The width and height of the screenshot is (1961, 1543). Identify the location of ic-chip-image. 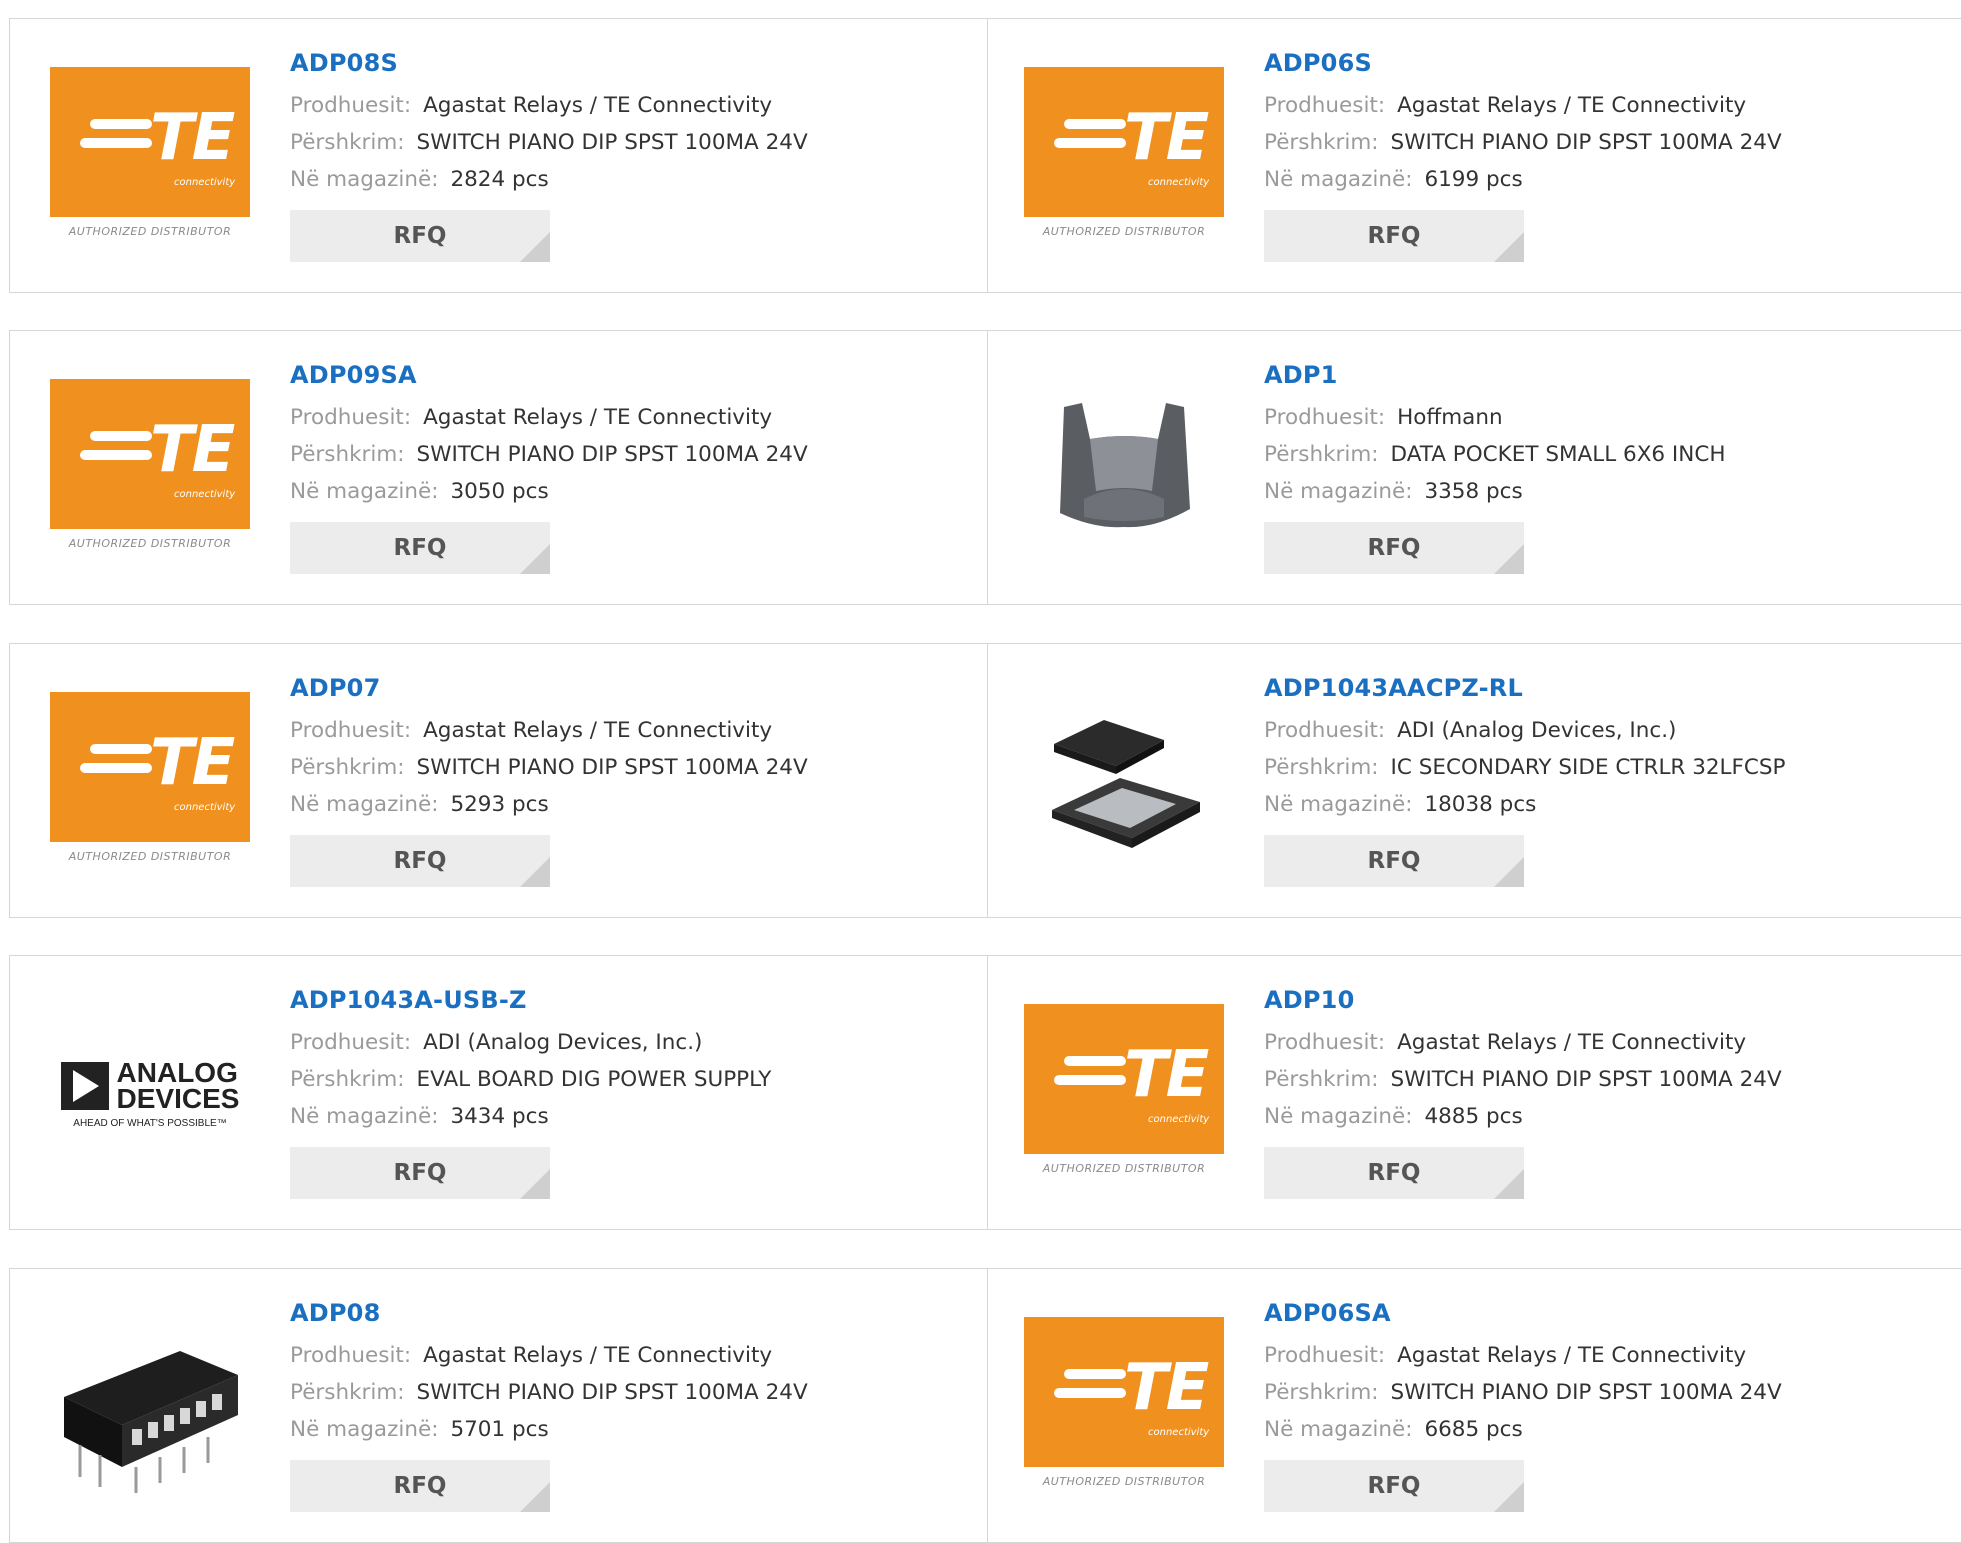
(1126, 784).